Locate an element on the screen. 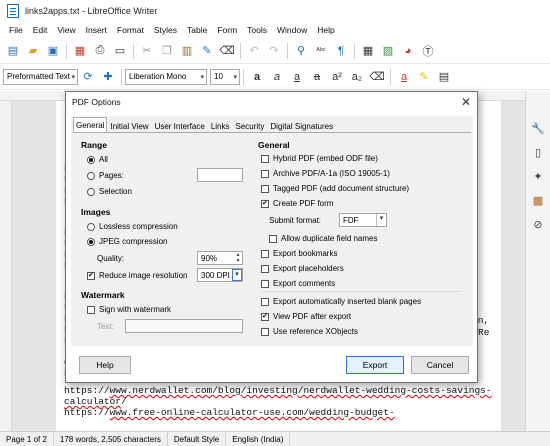  highlight-color-icon: ✎ is located at coordinates (424, 77).